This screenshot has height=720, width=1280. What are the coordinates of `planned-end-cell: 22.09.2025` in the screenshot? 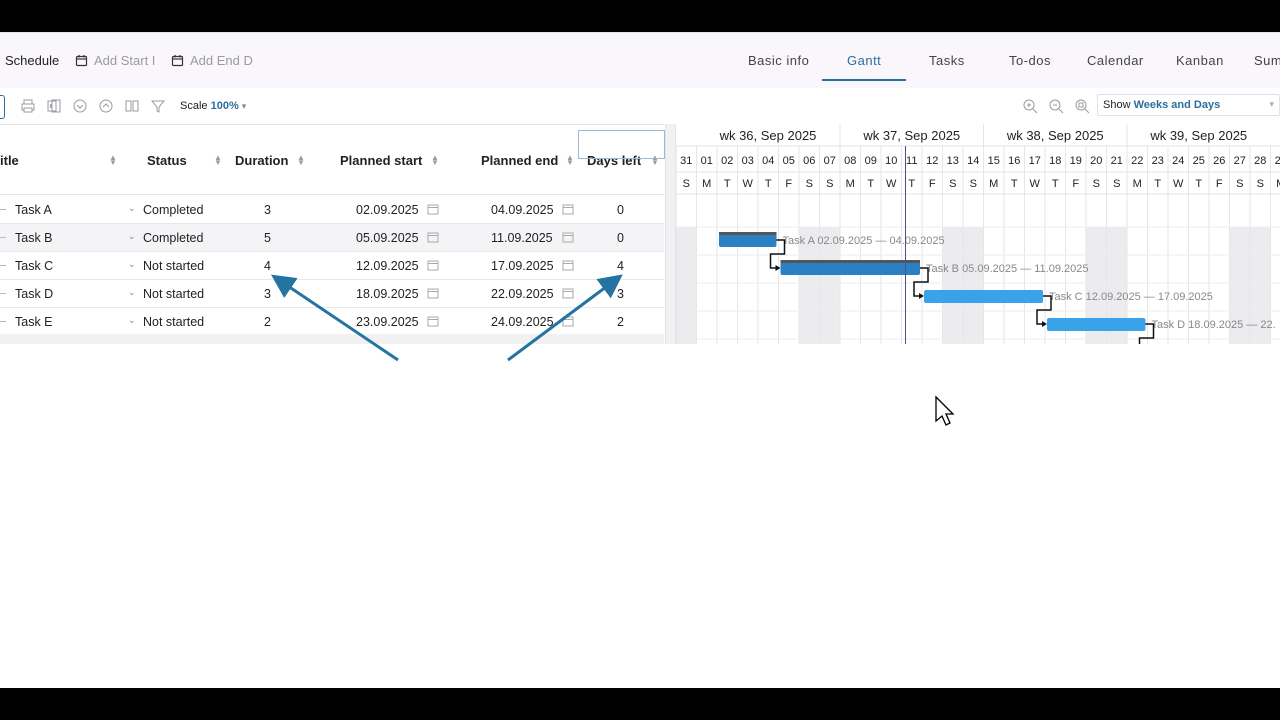 It's located at (522, 294).